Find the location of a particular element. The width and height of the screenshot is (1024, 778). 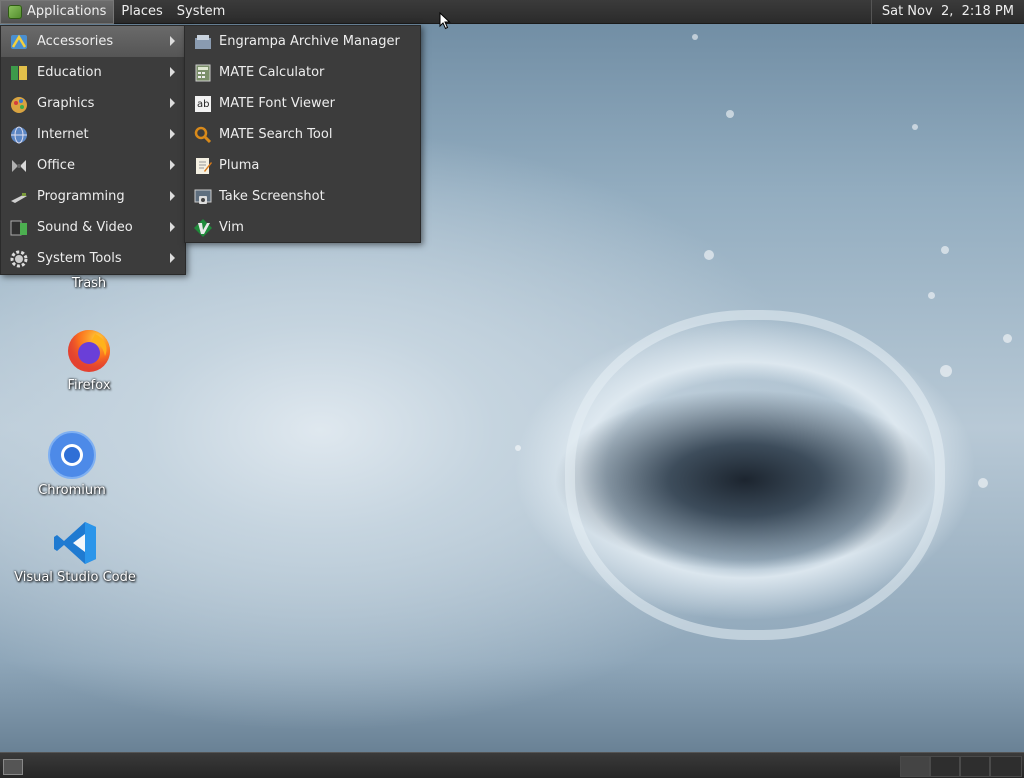

menu-item-education: Education is located at coordinates (93, 72).